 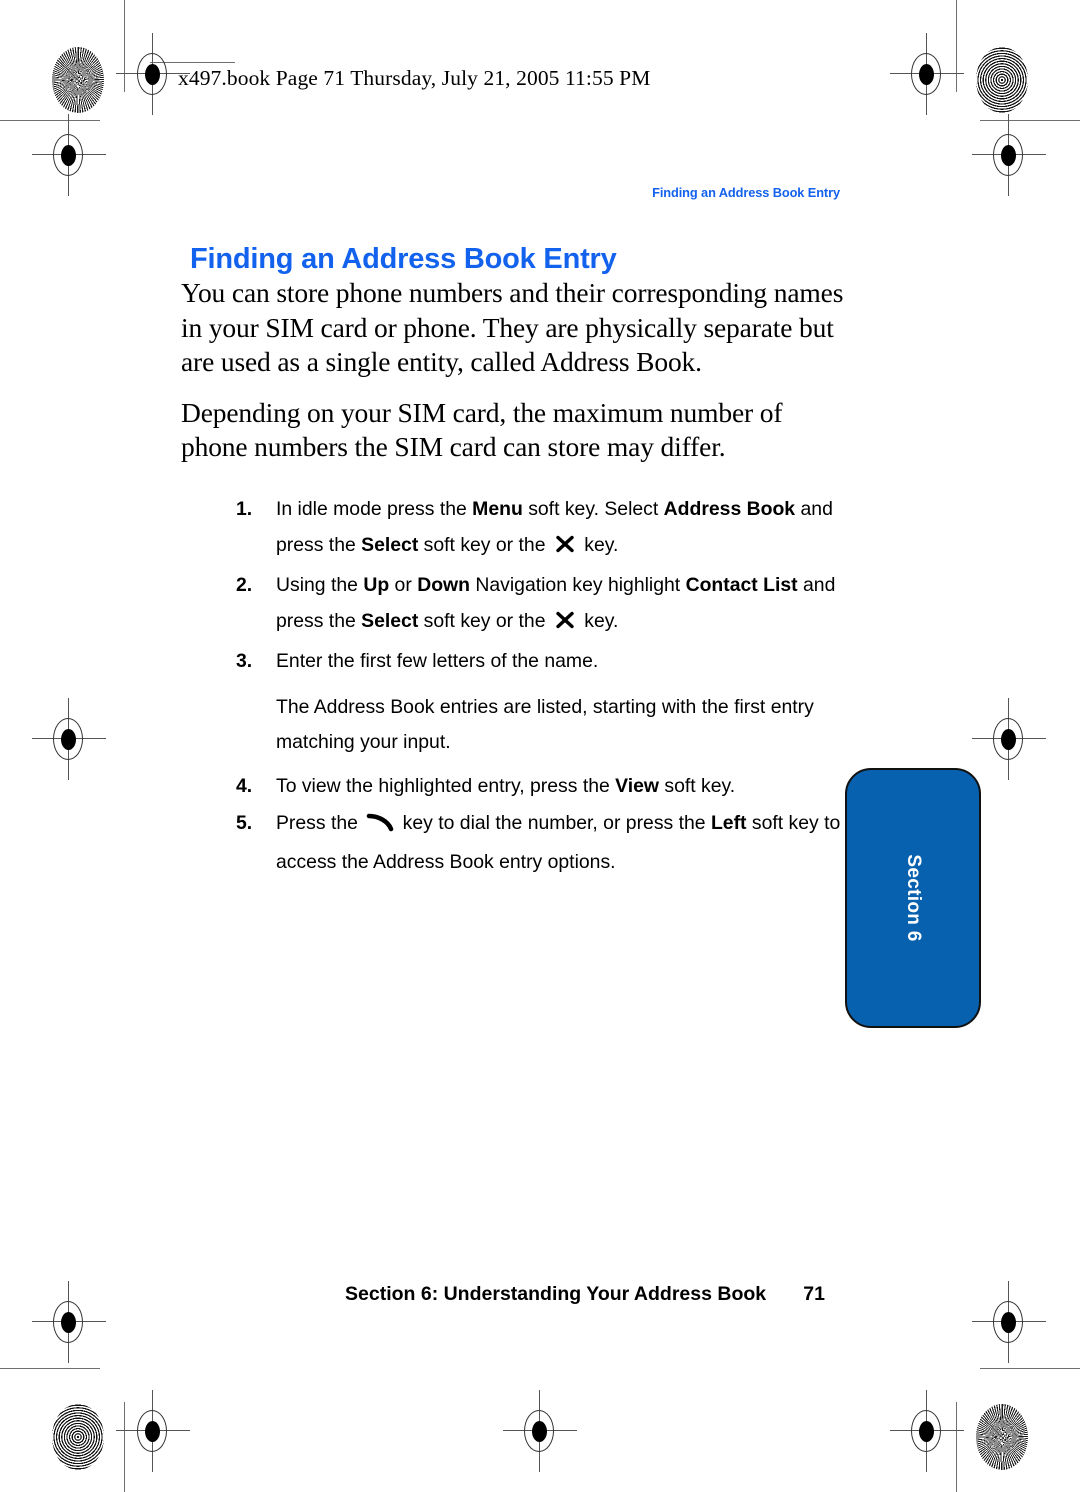 What do you see at coordinates (244, 785) in the screenshot?
I see `step-number: 4.` at bounding box center [244, 785].